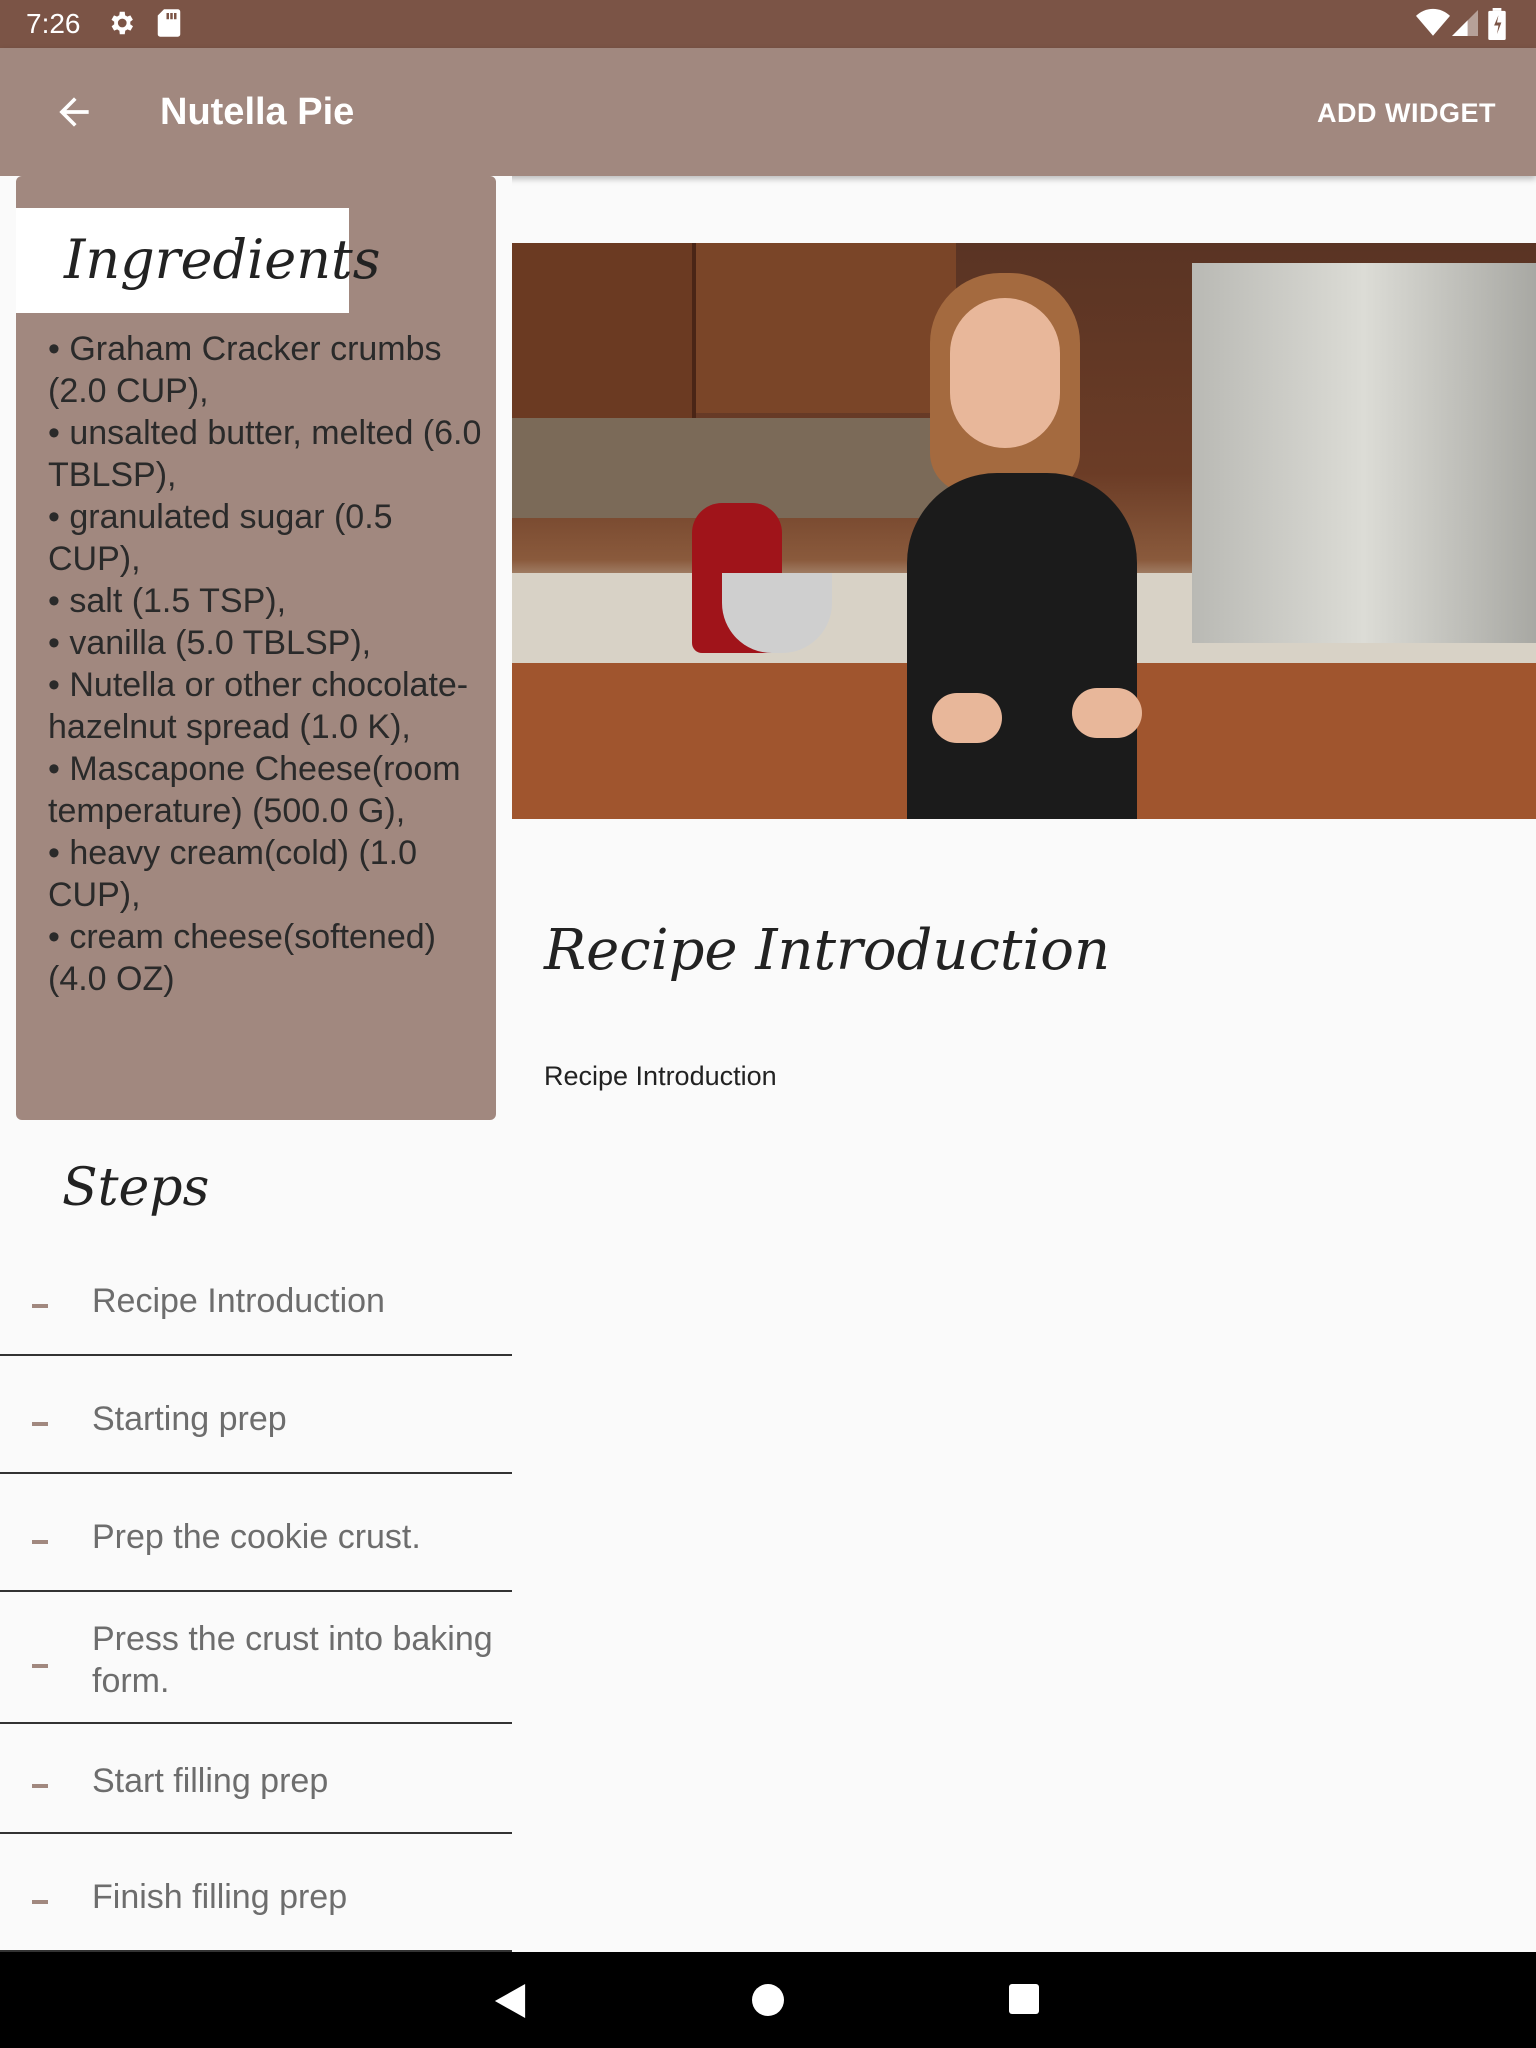 The height and width of the screenshot is (2048, 1536). I want to click on step-label: Prep the cookie crust., so click(256, 1537).